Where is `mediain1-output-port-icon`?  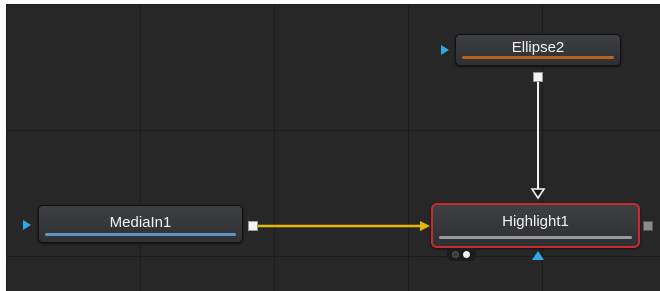
mediain1-output-port-icon is located at coordinates (253, 226).